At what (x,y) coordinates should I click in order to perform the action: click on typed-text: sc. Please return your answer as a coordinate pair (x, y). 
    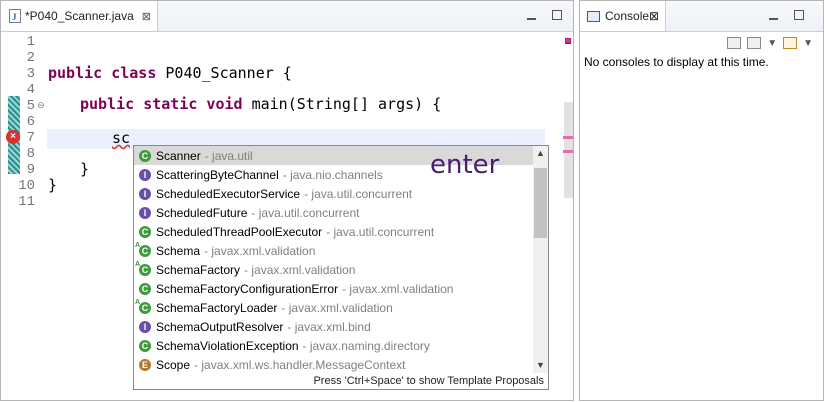
    Looking at the image, I should click on (121, 138).